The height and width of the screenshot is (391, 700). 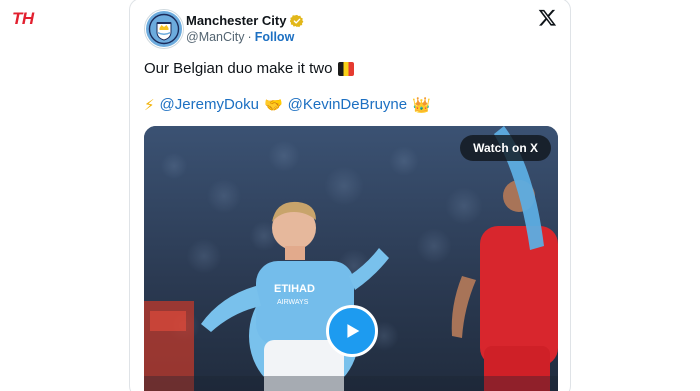 I want to click on author-name-row: Manchester City, so click(x=245, y=20).